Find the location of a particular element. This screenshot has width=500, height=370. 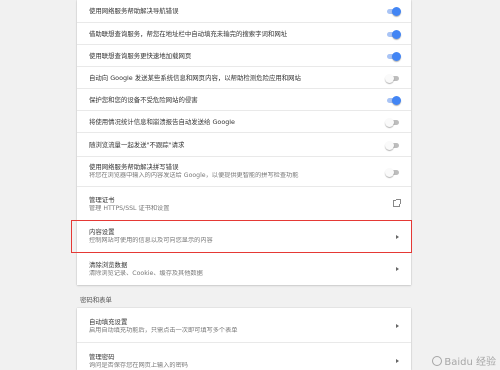

setting-row-safe-browsing-reports: 自动向 Google 发送某些系统信息和网页内容，以帮助检测危险应用和网站 is located at coordinates (244, 77).